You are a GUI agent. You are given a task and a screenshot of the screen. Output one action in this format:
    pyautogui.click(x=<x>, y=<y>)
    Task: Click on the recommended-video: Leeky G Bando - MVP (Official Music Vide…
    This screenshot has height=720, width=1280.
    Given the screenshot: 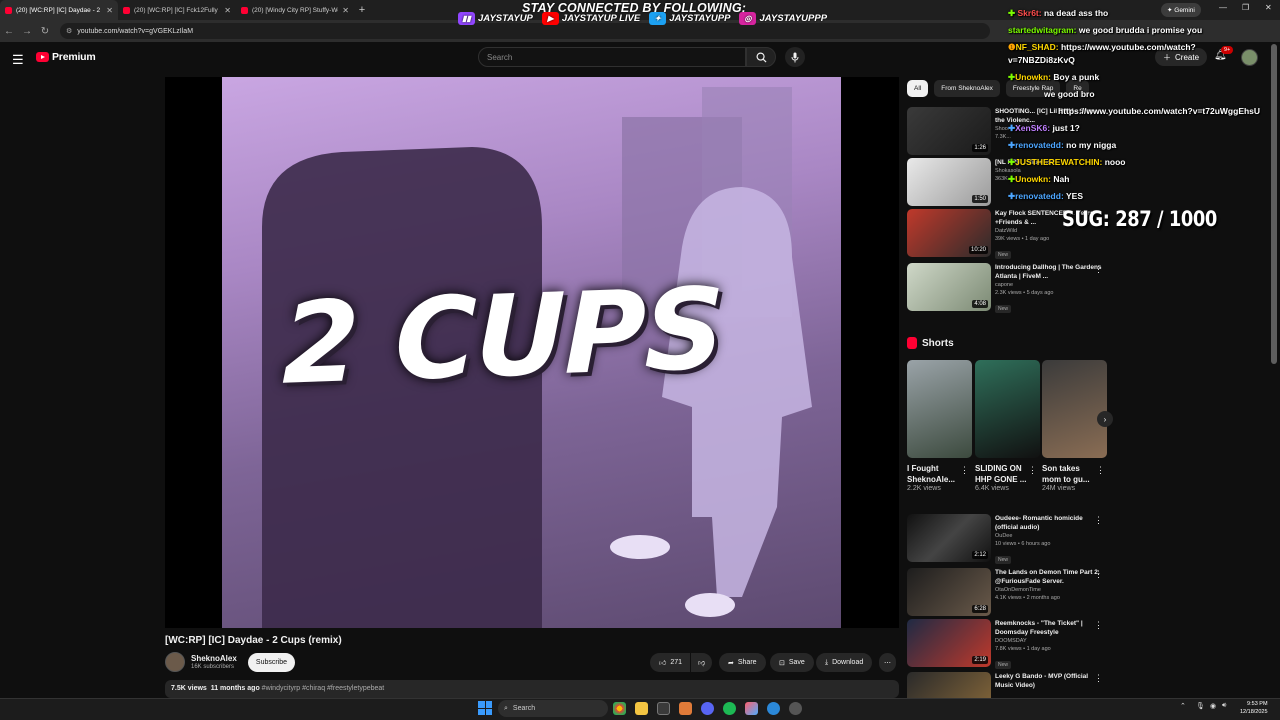 What is the action you would take?
    pyautogui.click(x=1007, y=685)
    